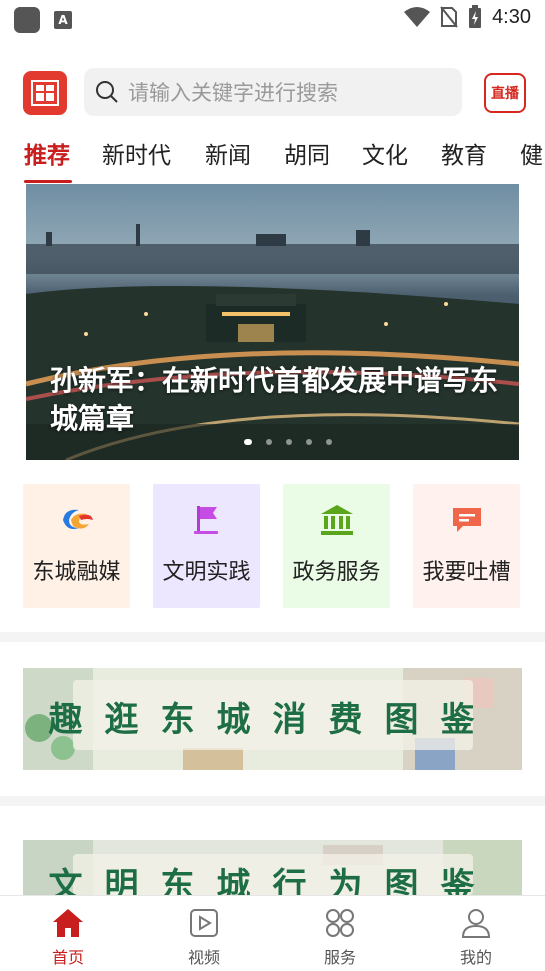  What do you see at coordinates (63, 20) in the screenshot?
I see `app-a-icon: A` at bounding box center [63, 20].